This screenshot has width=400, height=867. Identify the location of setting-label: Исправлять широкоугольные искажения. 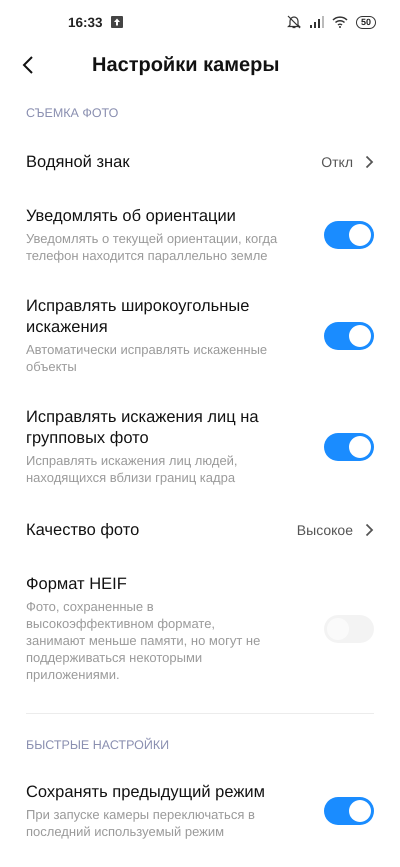
(138, 317).